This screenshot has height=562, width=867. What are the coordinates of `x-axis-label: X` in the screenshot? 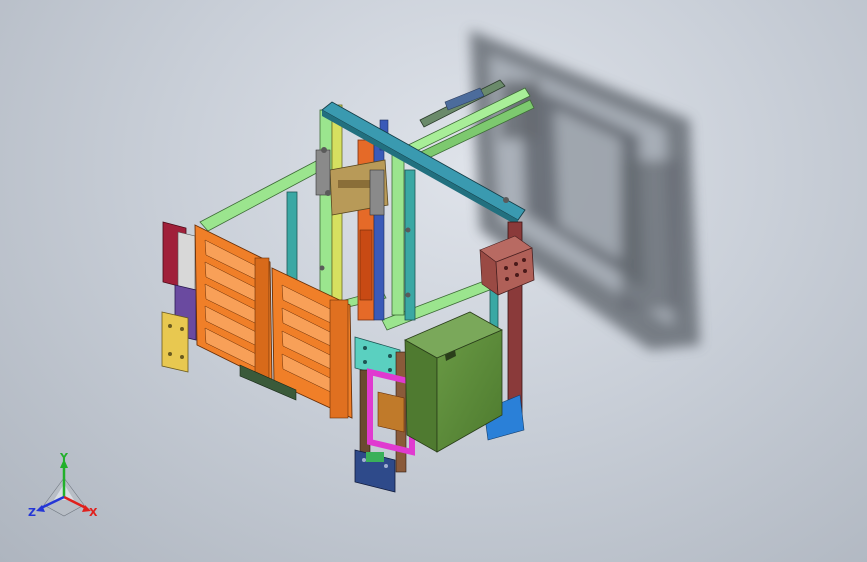 It's located at (93, 512).